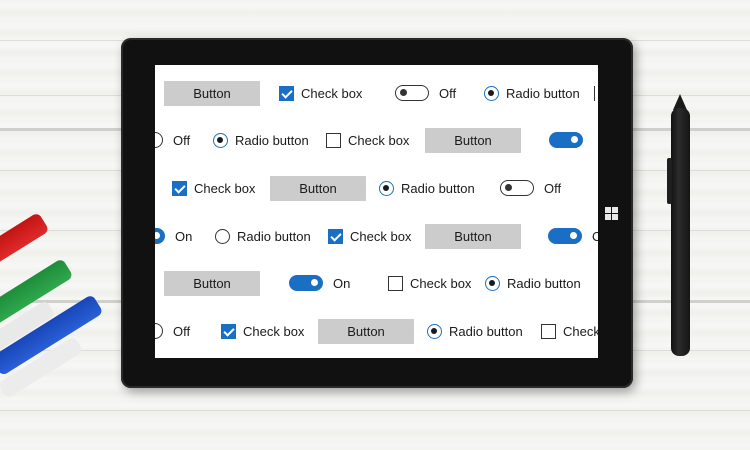  What do you see at coordinates (376, 188) in the screenshot?
I see `controls-row: Check box Button Radio button Off` at bounding box center [376, 188].